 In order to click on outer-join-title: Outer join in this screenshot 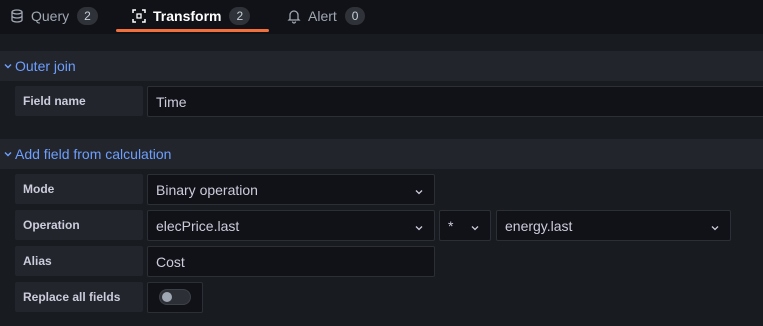, I will do `click(45, 66)`.